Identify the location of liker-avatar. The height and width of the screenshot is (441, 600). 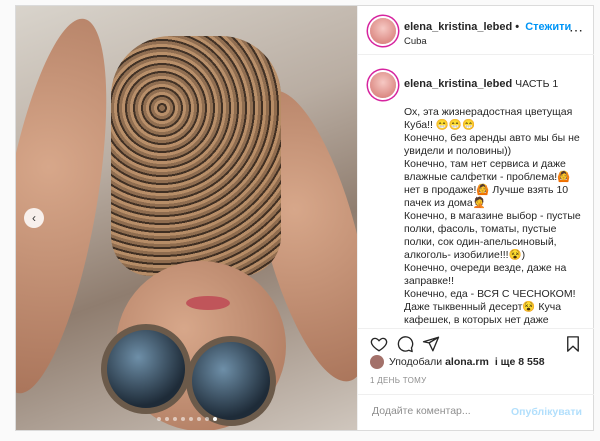
(377, 362).